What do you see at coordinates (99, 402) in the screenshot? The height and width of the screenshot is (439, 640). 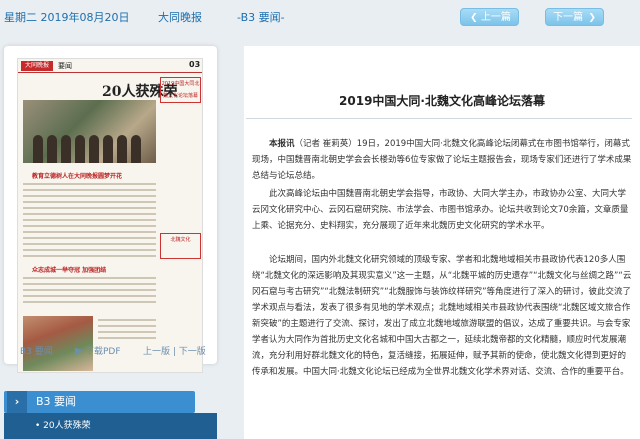 I see `section-header: › B3 要闻` at bounding box center [99, 402].